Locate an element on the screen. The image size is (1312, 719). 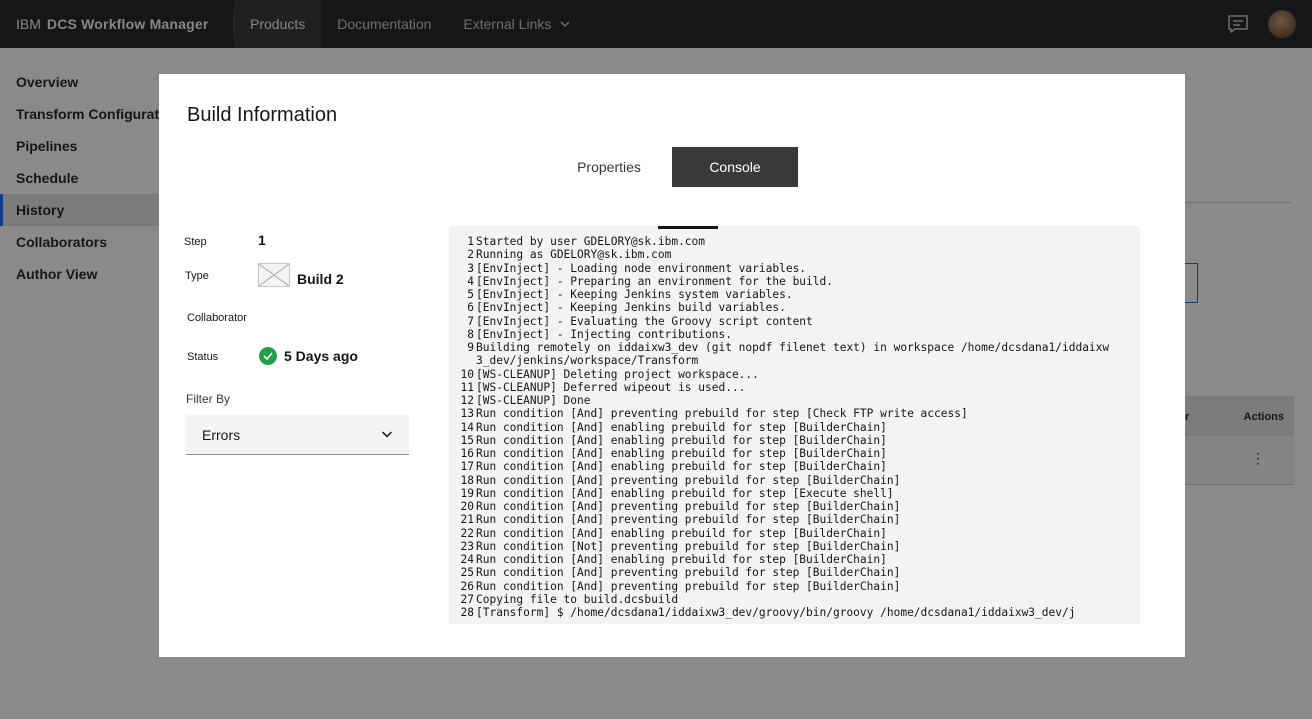
console-line-number: 6 is located at coordinates (470, 308).